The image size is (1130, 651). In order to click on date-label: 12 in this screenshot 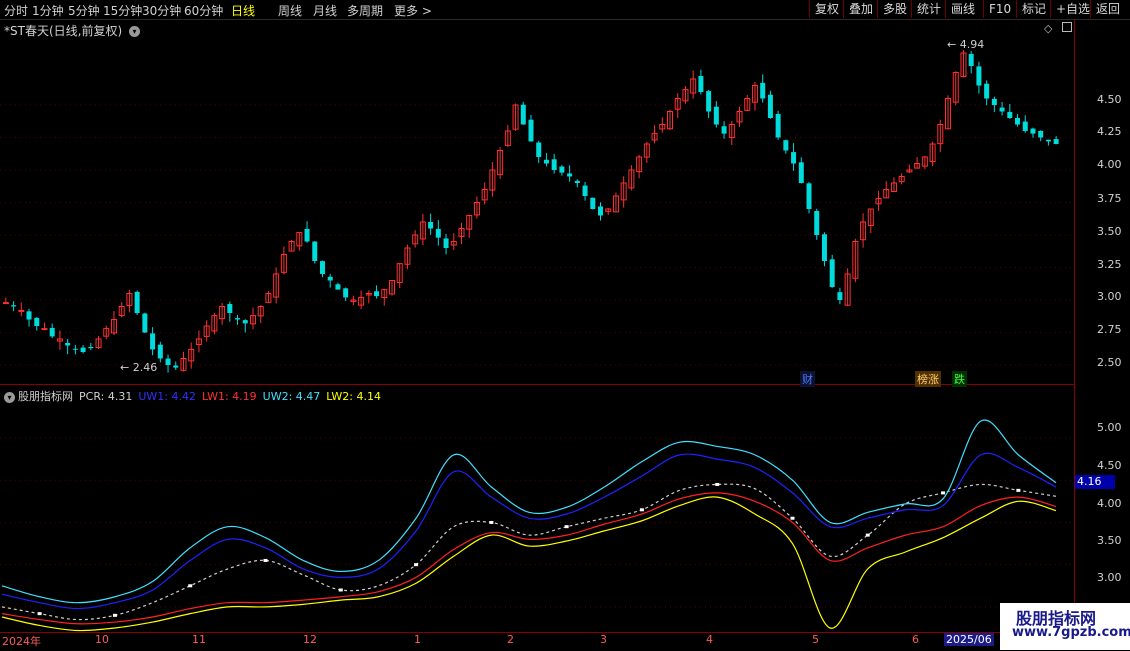, I will do `click(310, 639)`.